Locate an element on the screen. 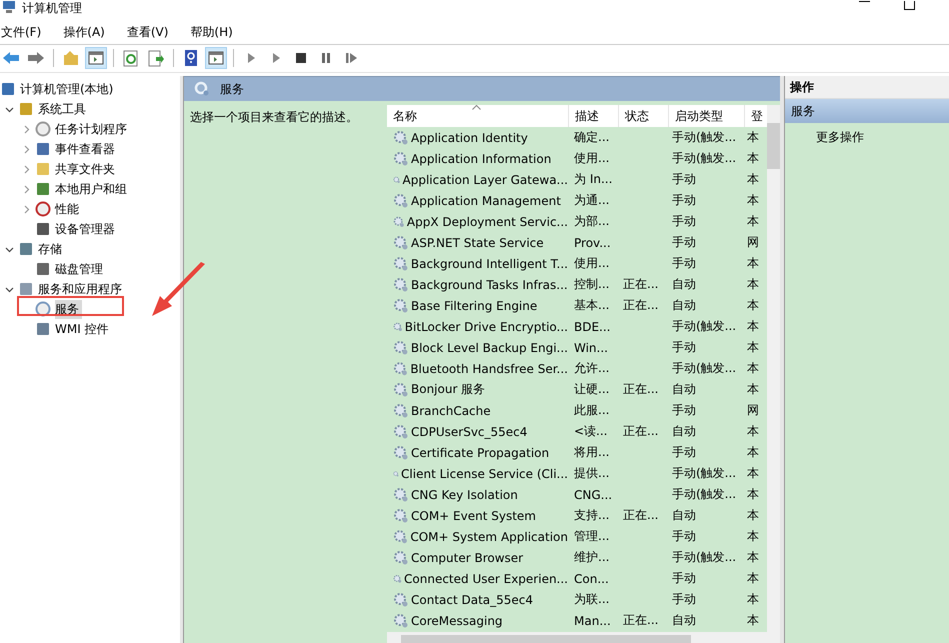 This screenshot has height=643, width=949. tree-item: 系统工具 is located at coordinates (63, 109).